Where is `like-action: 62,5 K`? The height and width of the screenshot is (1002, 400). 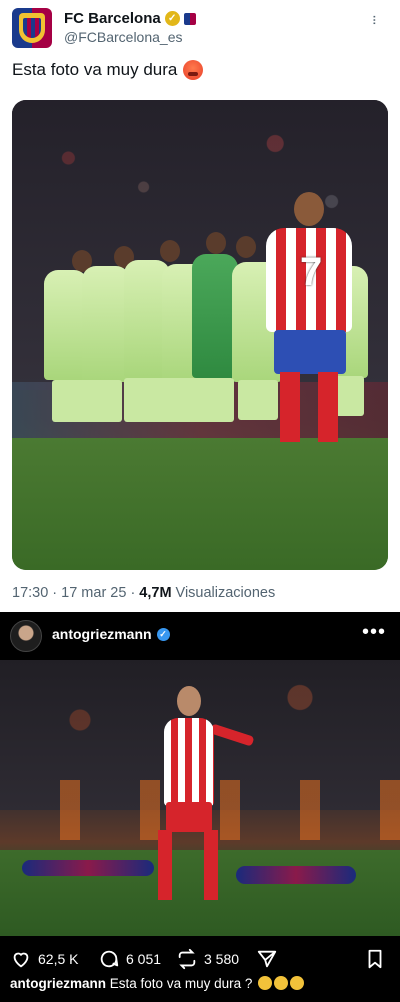 like-action: 62,5 K is located at coordinates (44, 959).